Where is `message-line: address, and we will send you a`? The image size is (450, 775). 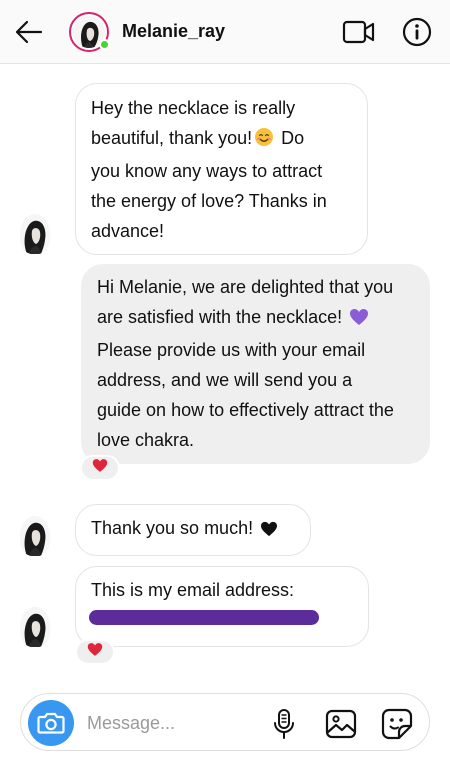
message-line: address, and we will send you a is located at coordinates (225, 380).